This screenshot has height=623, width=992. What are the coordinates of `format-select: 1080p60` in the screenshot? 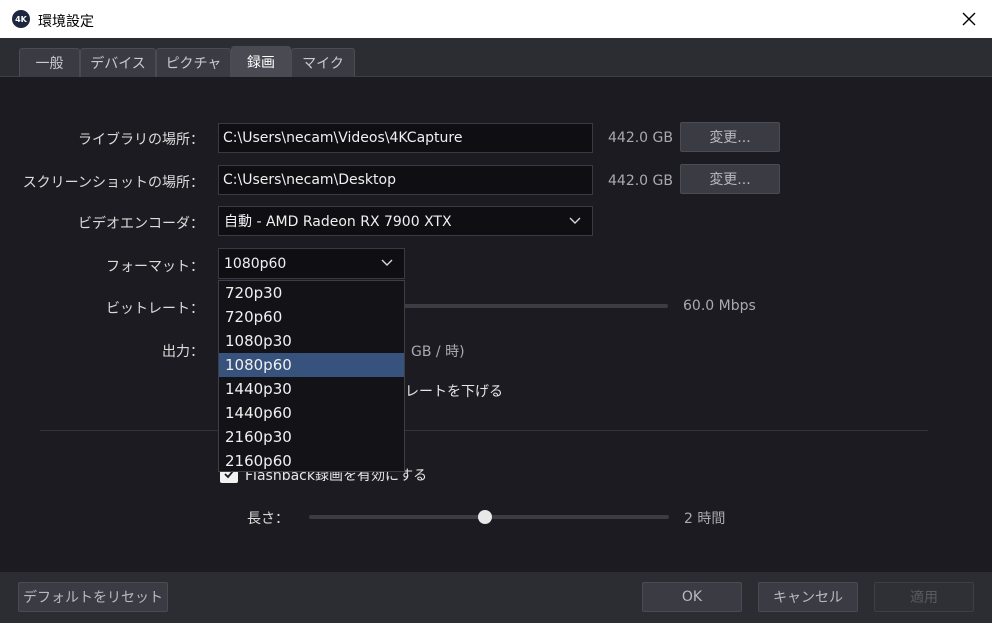 It's located at (311, 263).